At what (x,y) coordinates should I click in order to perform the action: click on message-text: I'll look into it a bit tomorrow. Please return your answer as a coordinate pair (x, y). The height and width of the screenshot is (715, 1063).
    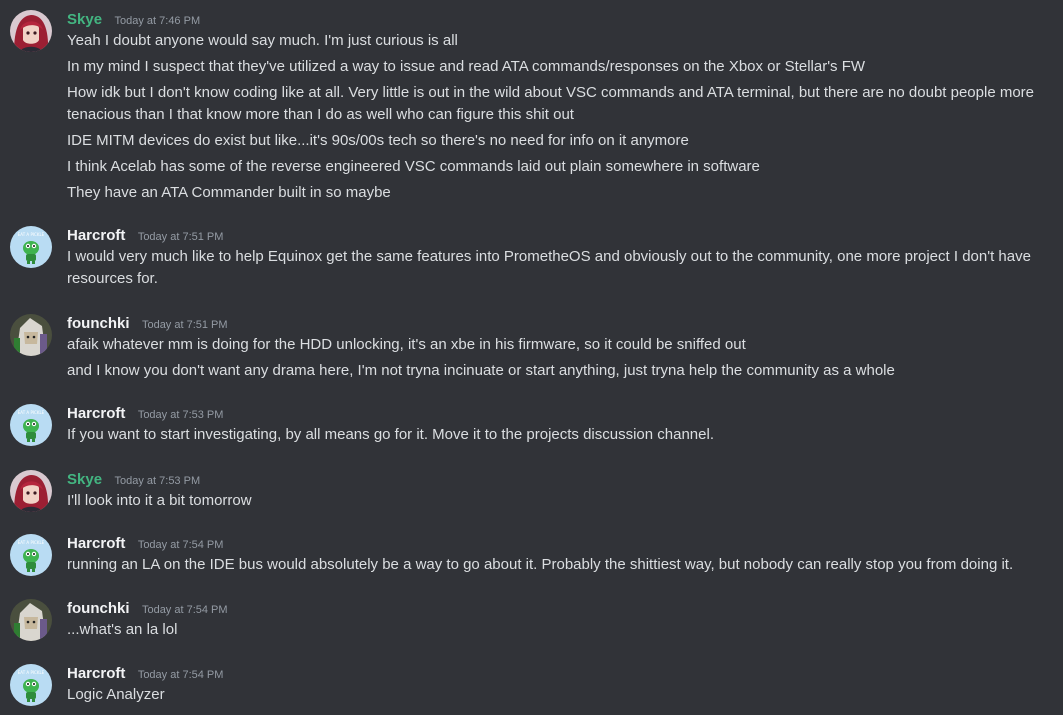
    Looking at the image, I should click on (159, 500).